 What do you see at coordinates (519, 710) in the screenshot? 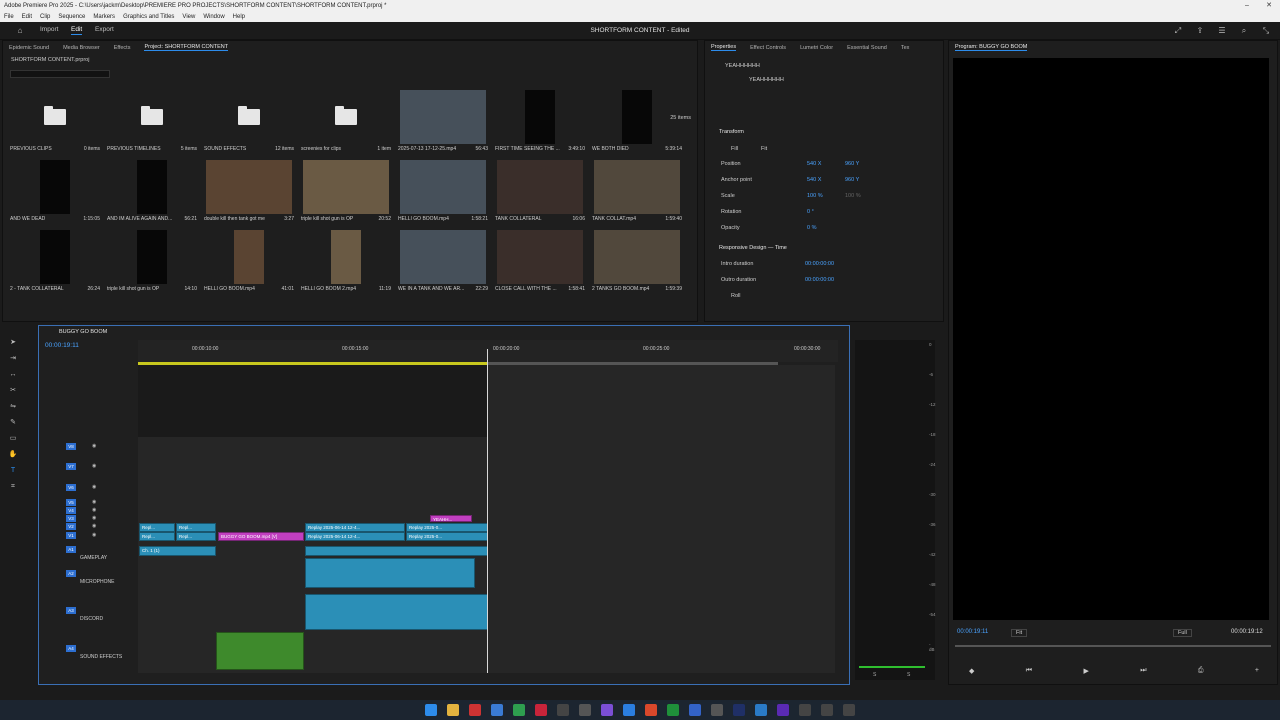
I see `spotify-icon` at bounding box center [519, 710].